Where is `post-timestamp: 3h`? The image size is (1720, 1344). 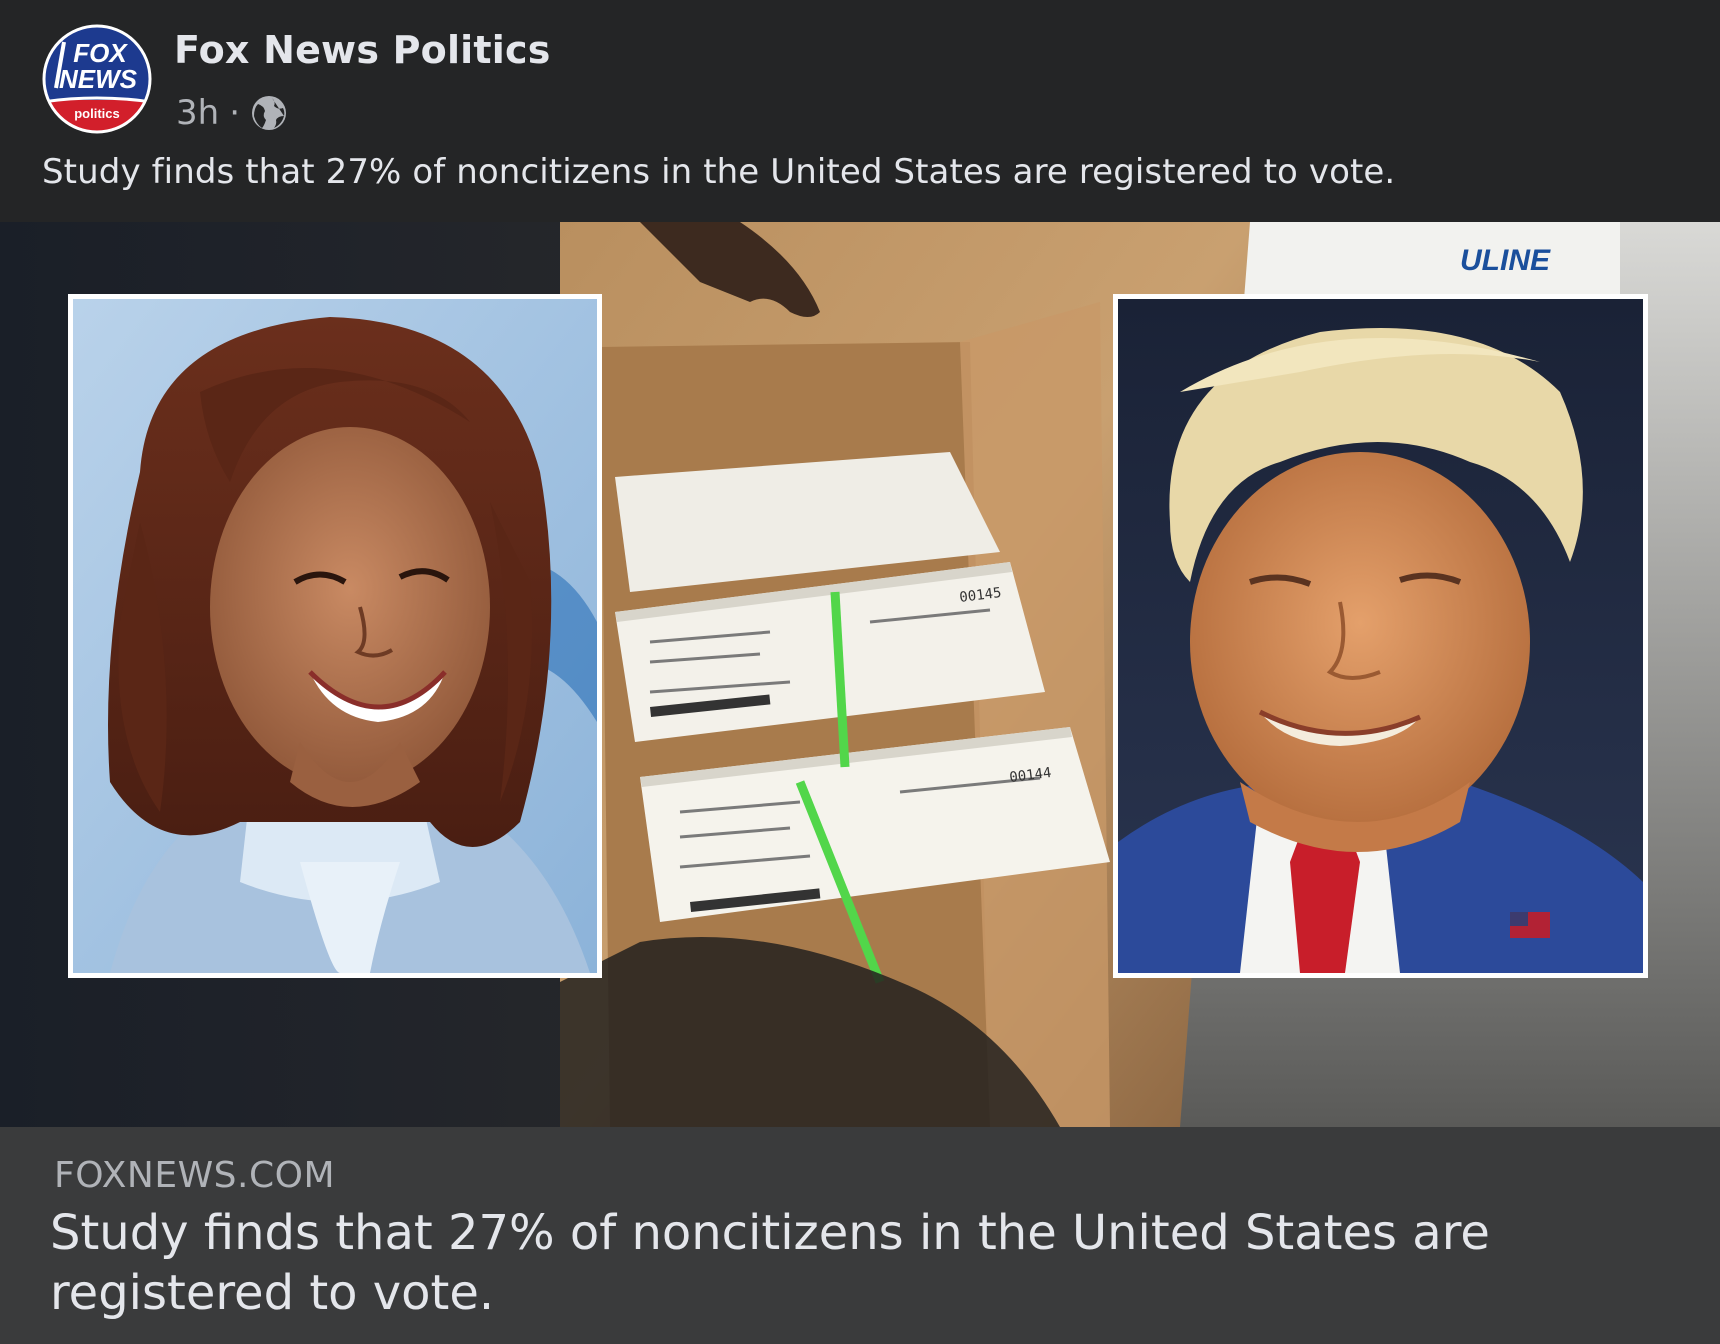
post-timestamp: 3h is located at coordinates (197, 113).